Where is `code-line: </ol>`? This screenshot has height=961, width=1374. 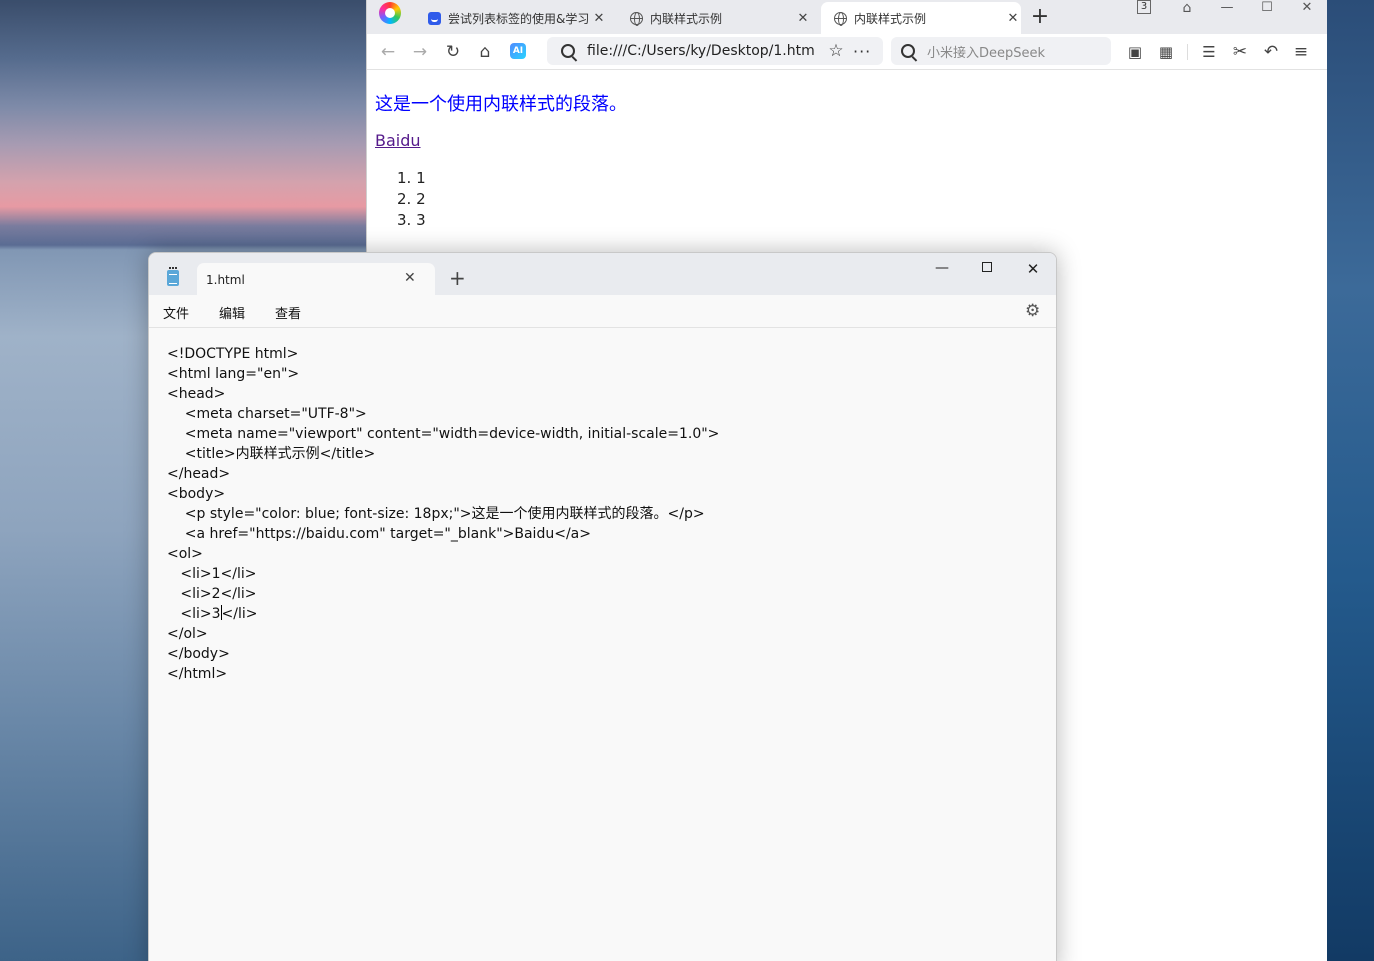
code-line: </ol> is located at coordinates (187, 634).